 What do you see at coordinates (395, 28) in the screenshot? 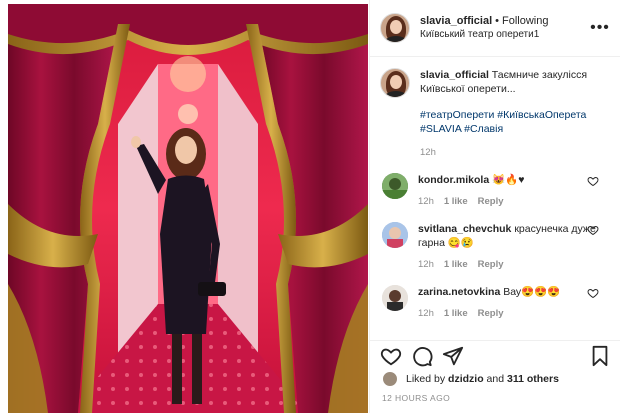
I see `author-avatar` at bounding box center [395, 28].